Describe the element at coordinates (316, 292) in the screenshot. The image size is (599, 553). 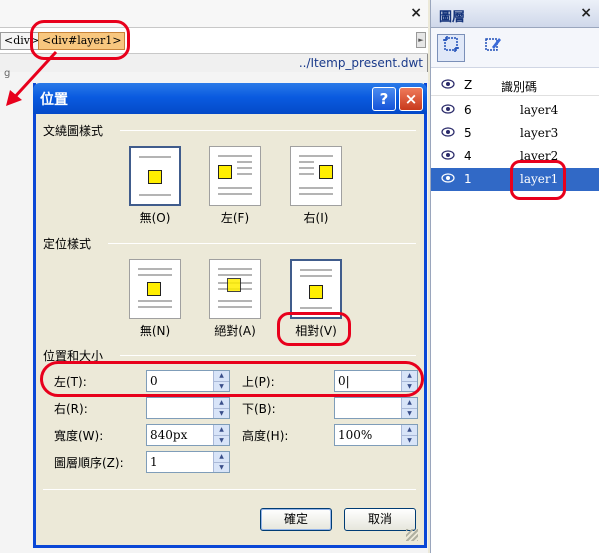
I see `position-relative-icon` at that location.